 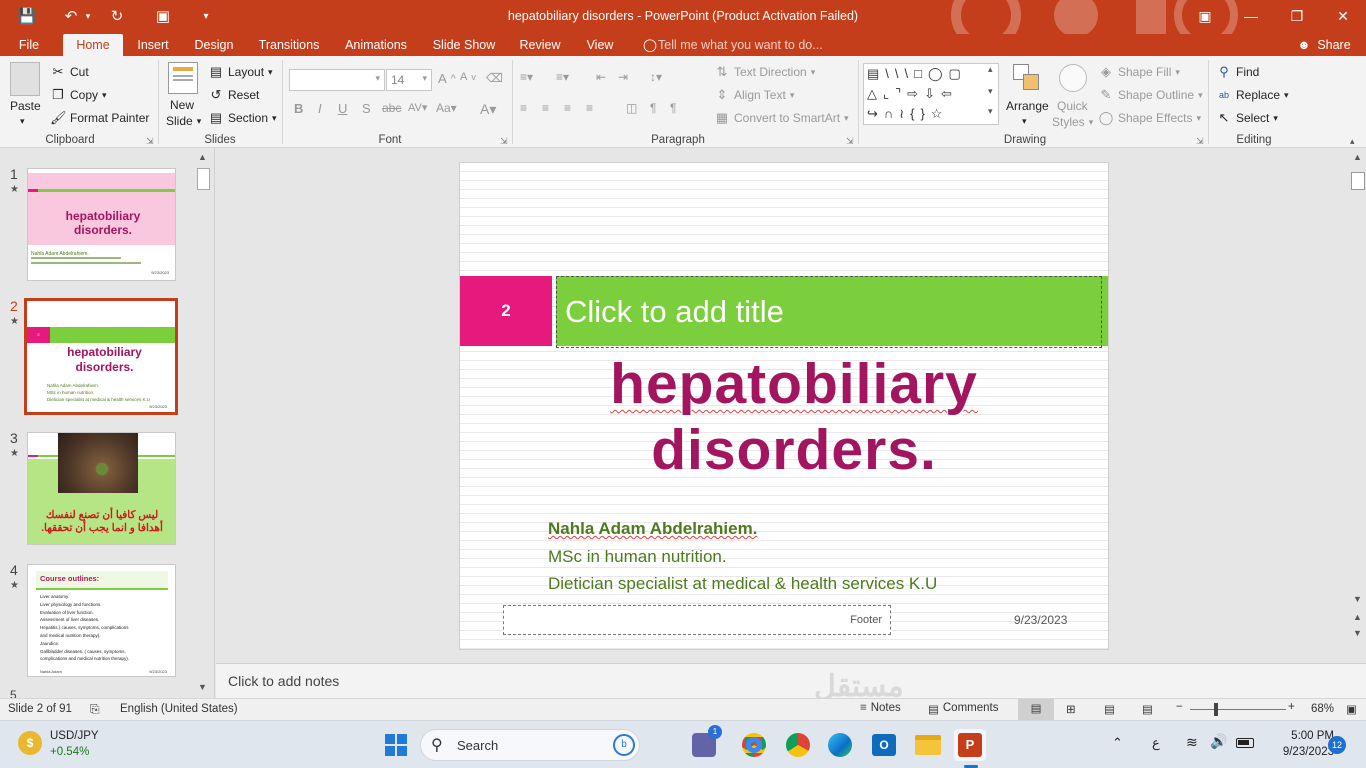 I want to click on tab-transitions: Transitions, so click(x=289, y=45).